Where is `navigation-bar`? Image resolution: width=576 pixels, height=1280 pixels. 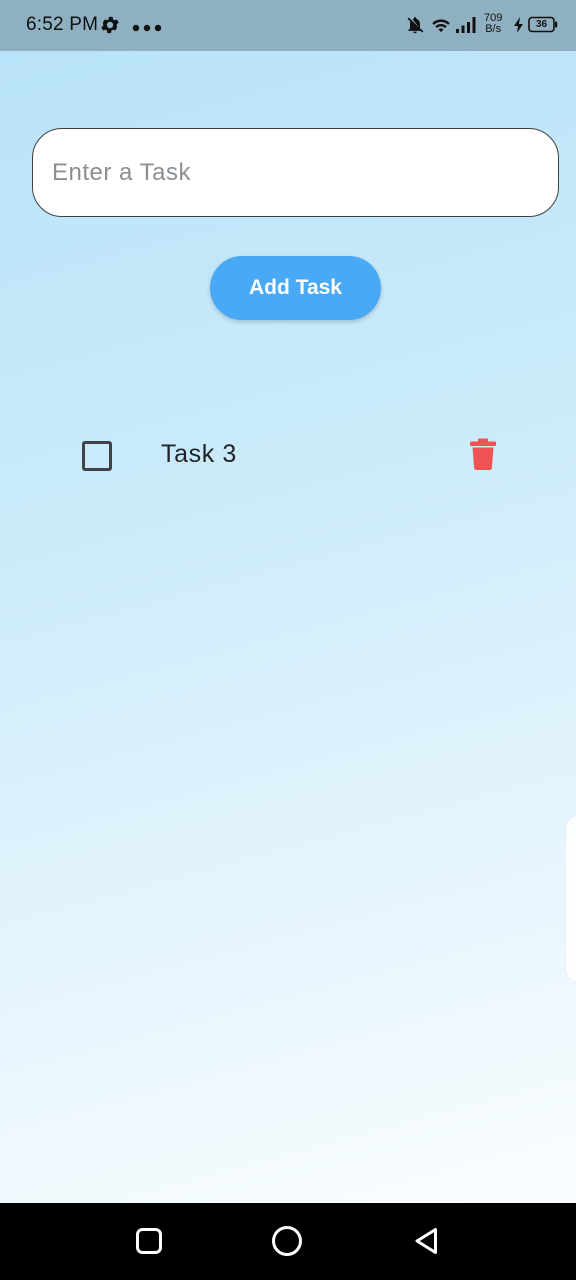 navigation-bar is located at coordinates (288, 1241).